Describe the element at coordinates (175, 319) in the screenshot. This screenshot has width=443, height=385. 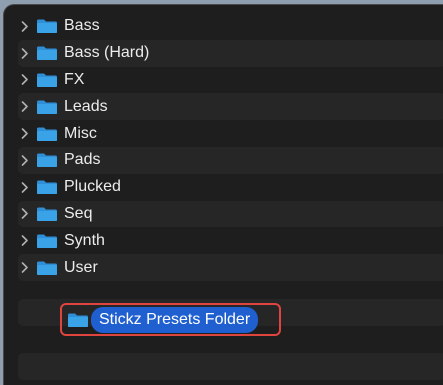
I see `dragged-folder-label: Stickz Presets Folder` at that location.